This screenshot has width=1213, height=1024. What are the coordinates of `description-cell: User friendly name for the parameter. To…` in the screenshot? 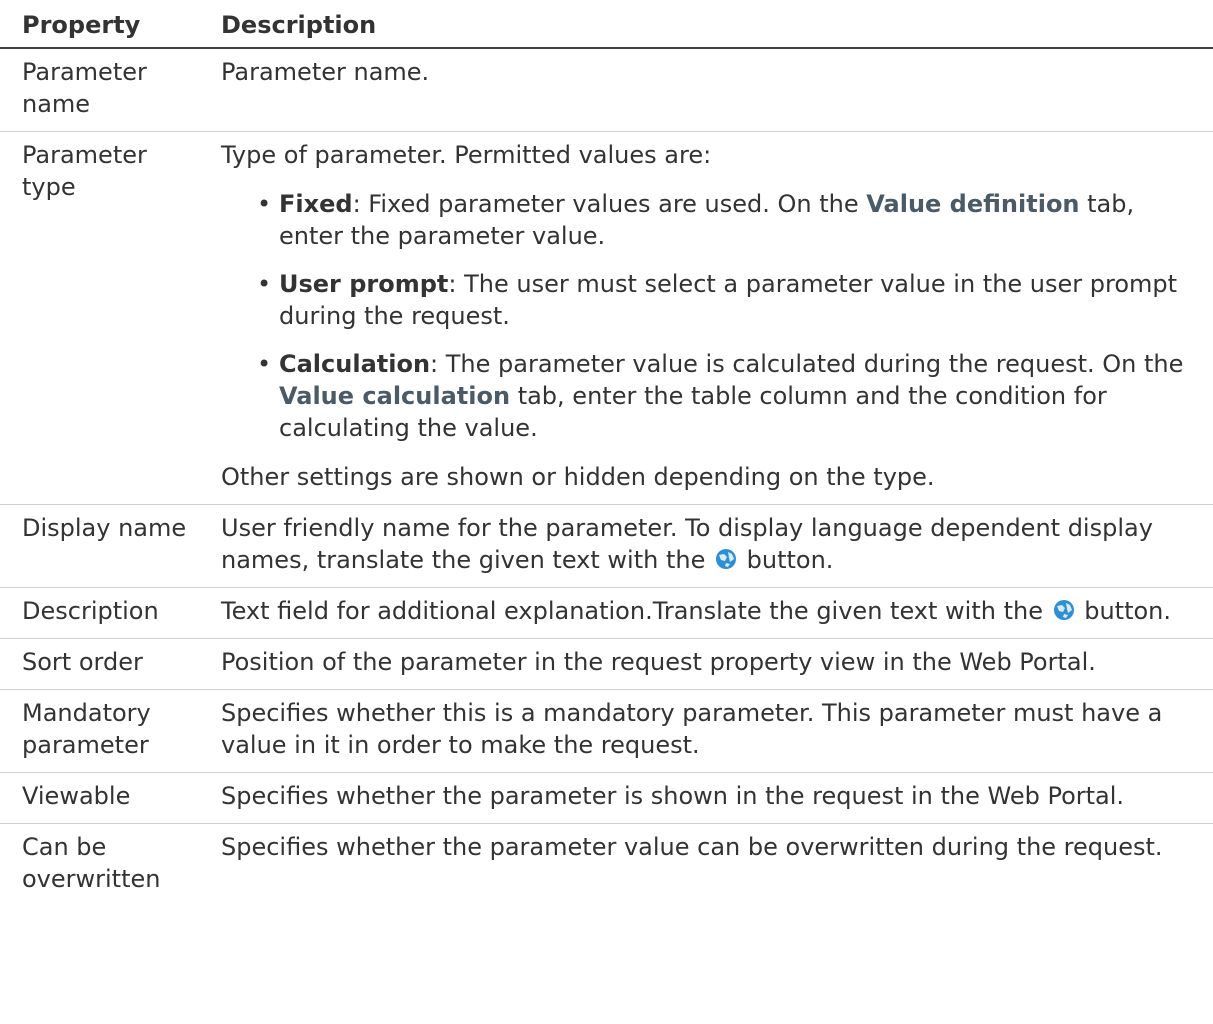 It's located at (706, 546).